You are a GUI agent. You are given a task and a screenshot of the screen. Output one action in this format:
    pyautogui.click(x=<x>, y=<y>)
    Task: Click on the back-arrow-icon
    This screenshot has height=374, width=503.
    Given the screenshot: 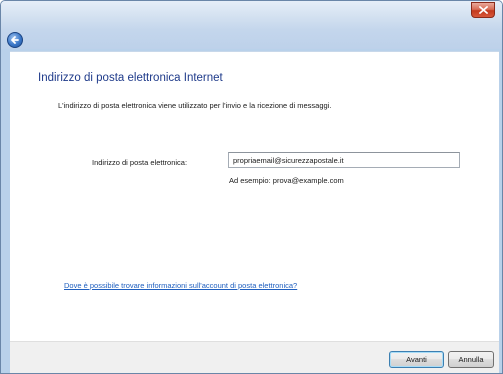 What is the action you would take?
    pyautogui.click(x=15, y=40)
    